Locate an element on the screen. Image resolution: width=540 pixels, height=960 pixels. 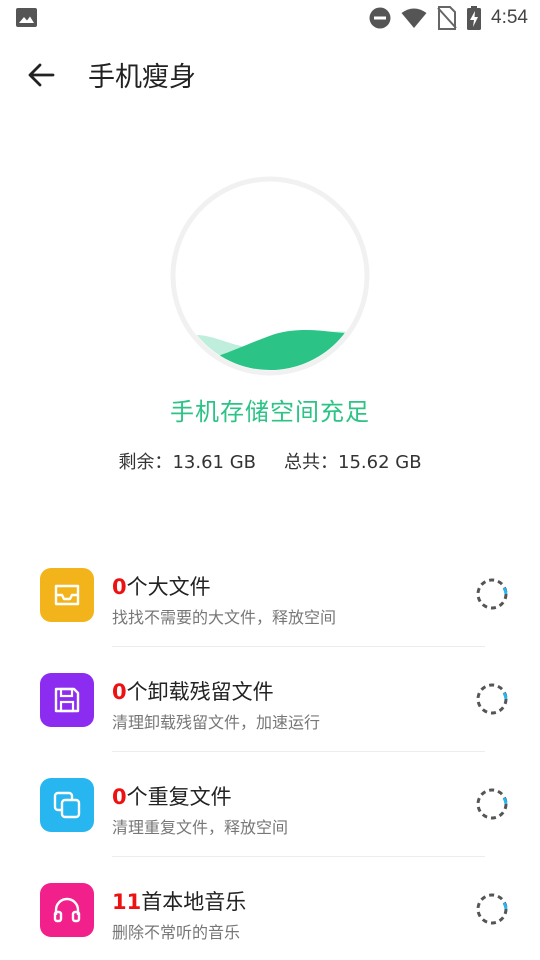
item-title: 11首本地音乐 is located at coordinates (179, 901).